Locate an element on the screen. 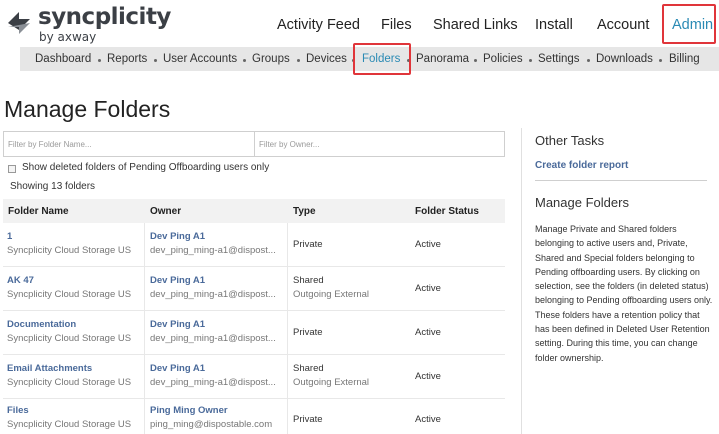 The height and width of the screenshot is (434, 719). brand-name: syncplicity is located at coordinates (104, 17).